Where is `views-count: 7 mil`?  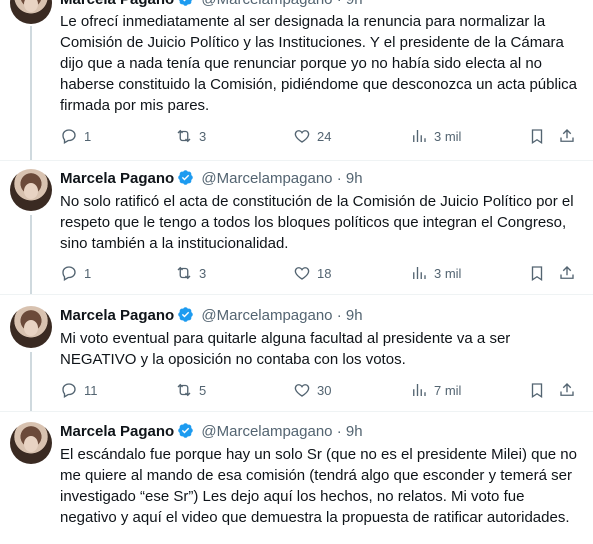
views-count: 7 mil is located at coordinates (448, 390).